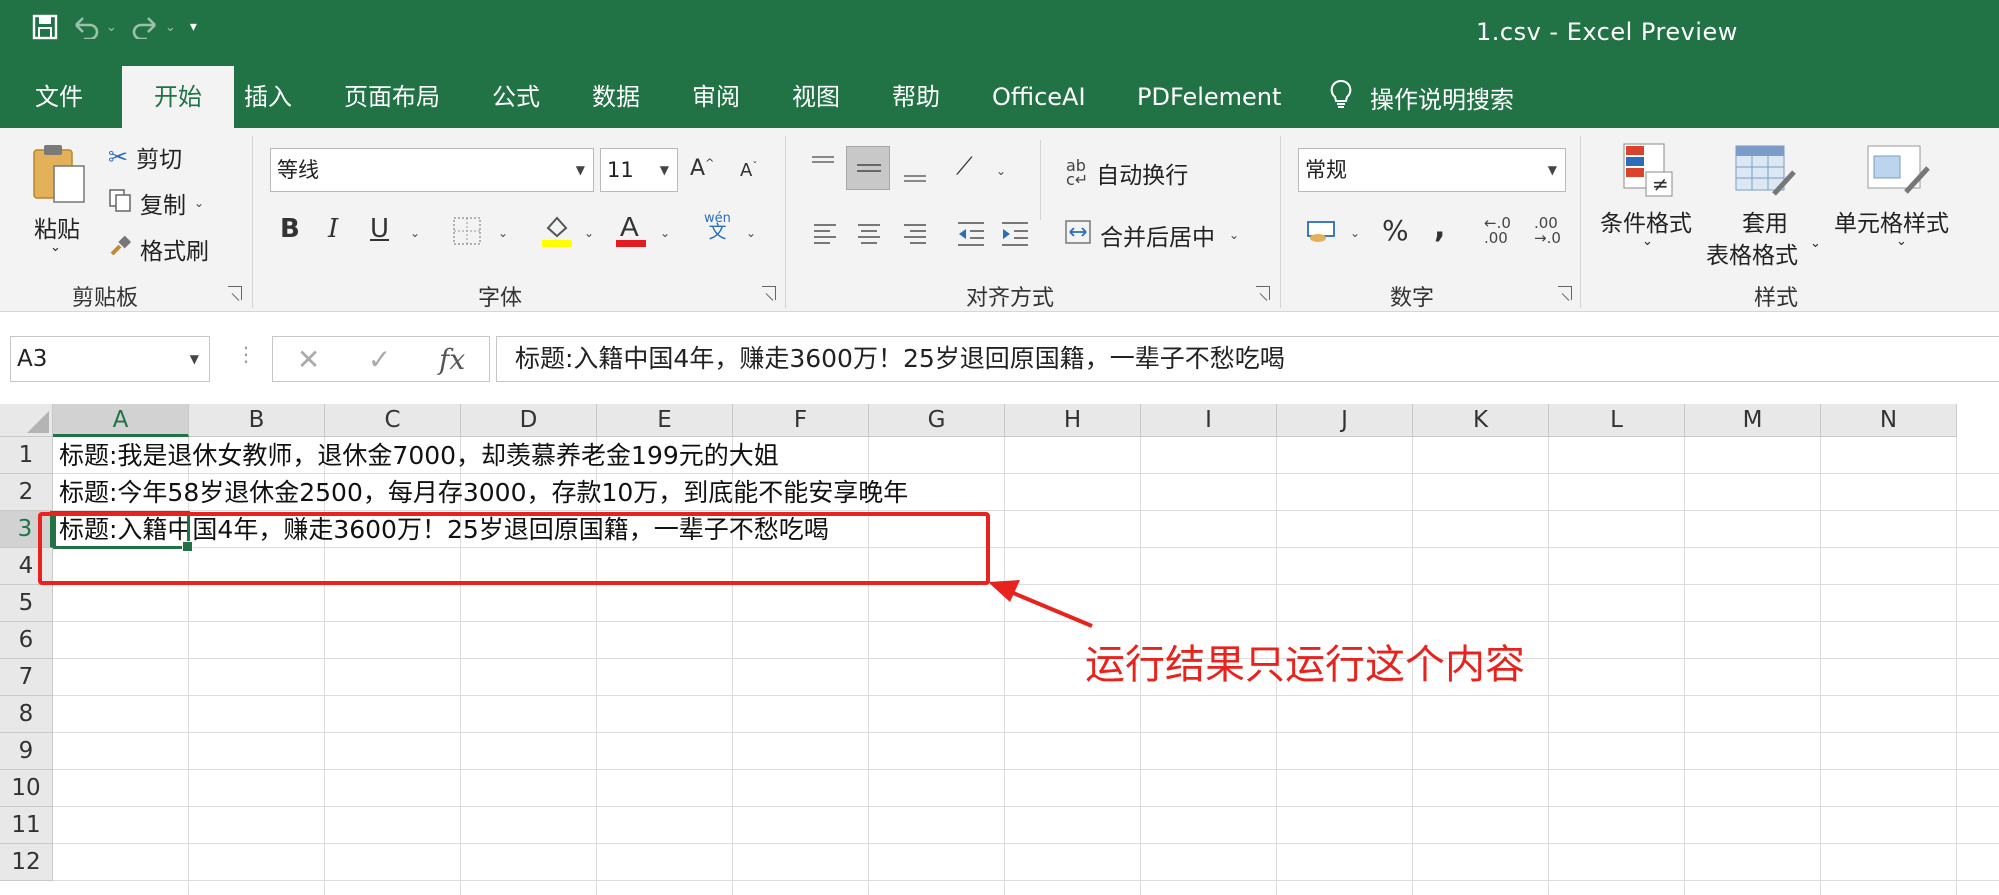  Describe the element at coordinates (801, 420) in the screenshot. I see `column-header-f: F` at that location.